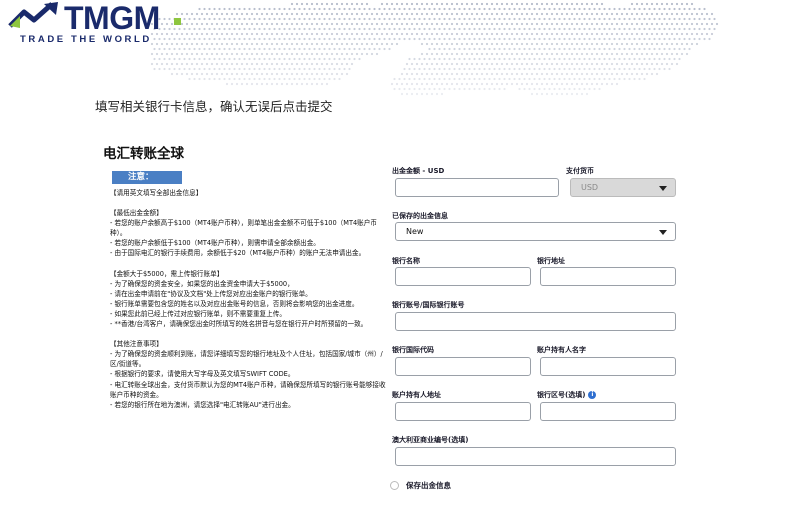 This screenshot has width=800, height=526. I want to click on abn-input, so click(535, 456).